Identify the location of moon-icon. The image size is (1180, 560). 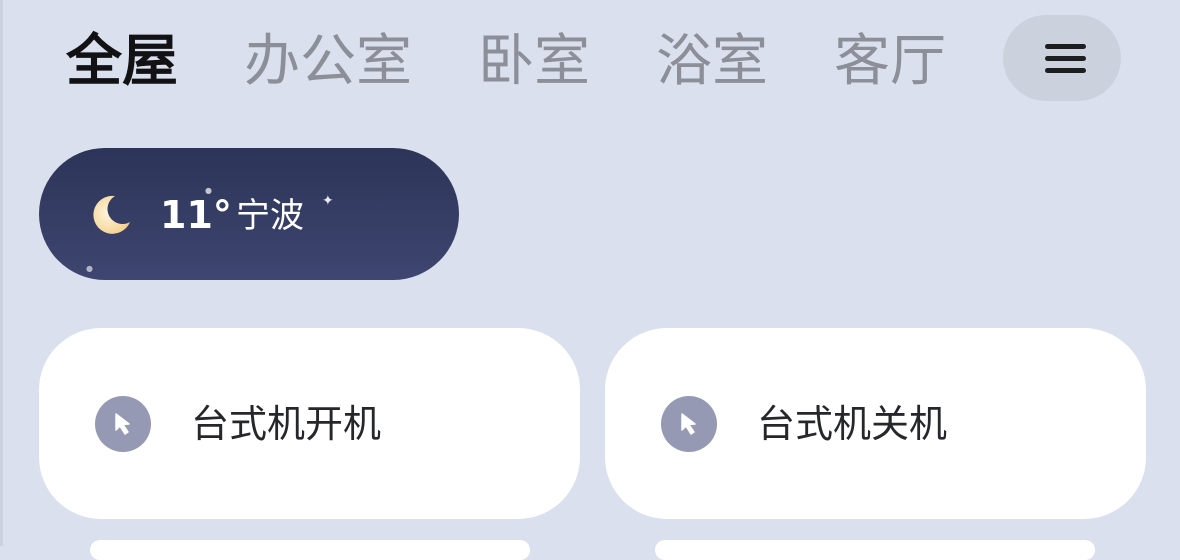
(111, 215).